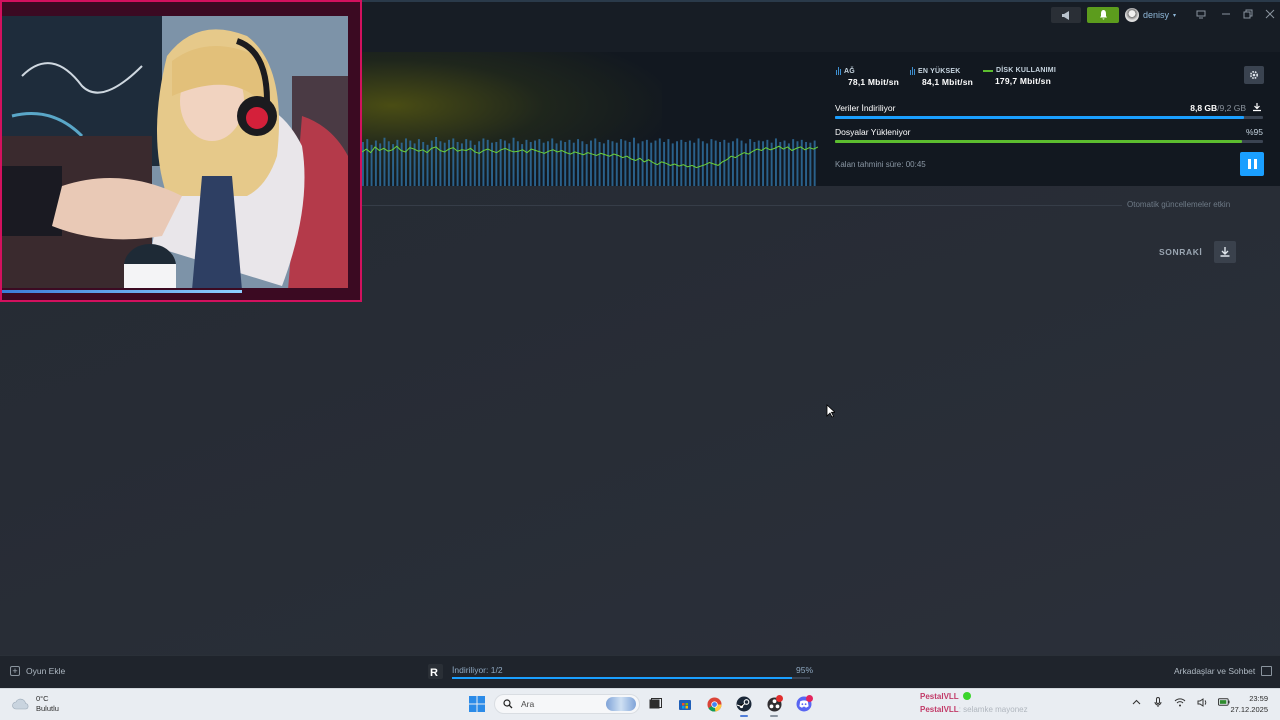  I want to click on bottom-download-progress-fill, so click(622, 678).